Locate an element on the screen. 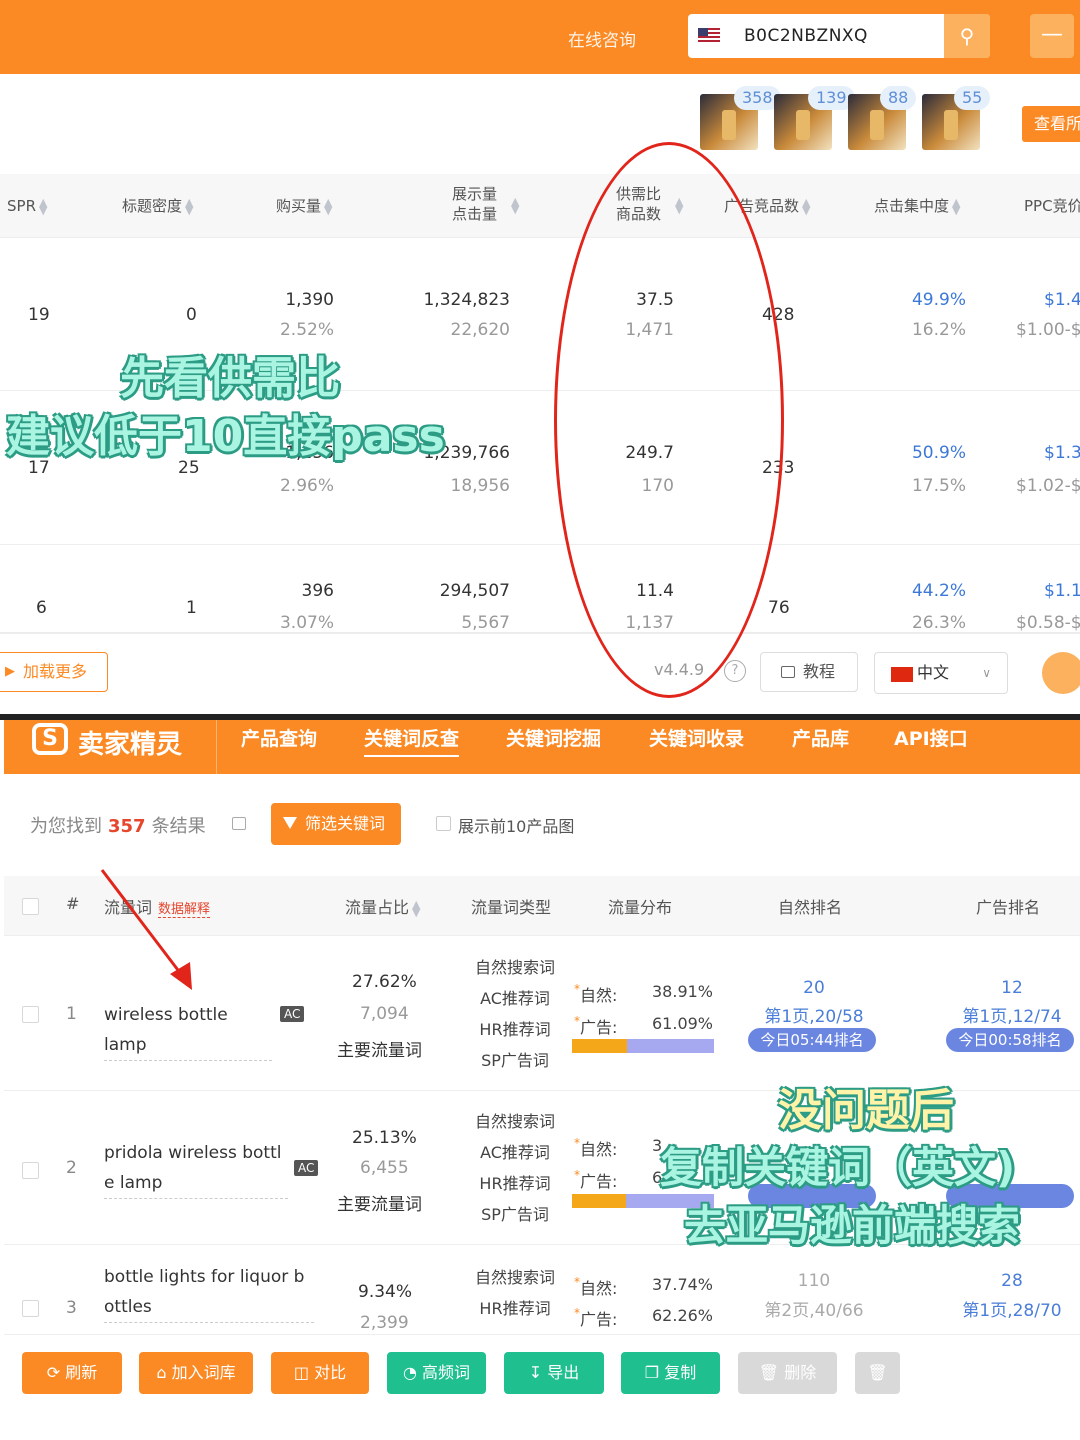 The height and width of the screenshot is (1440, 1080). organic-rank-position: 第2页,40/66 is located at coordinates (814, 1308).